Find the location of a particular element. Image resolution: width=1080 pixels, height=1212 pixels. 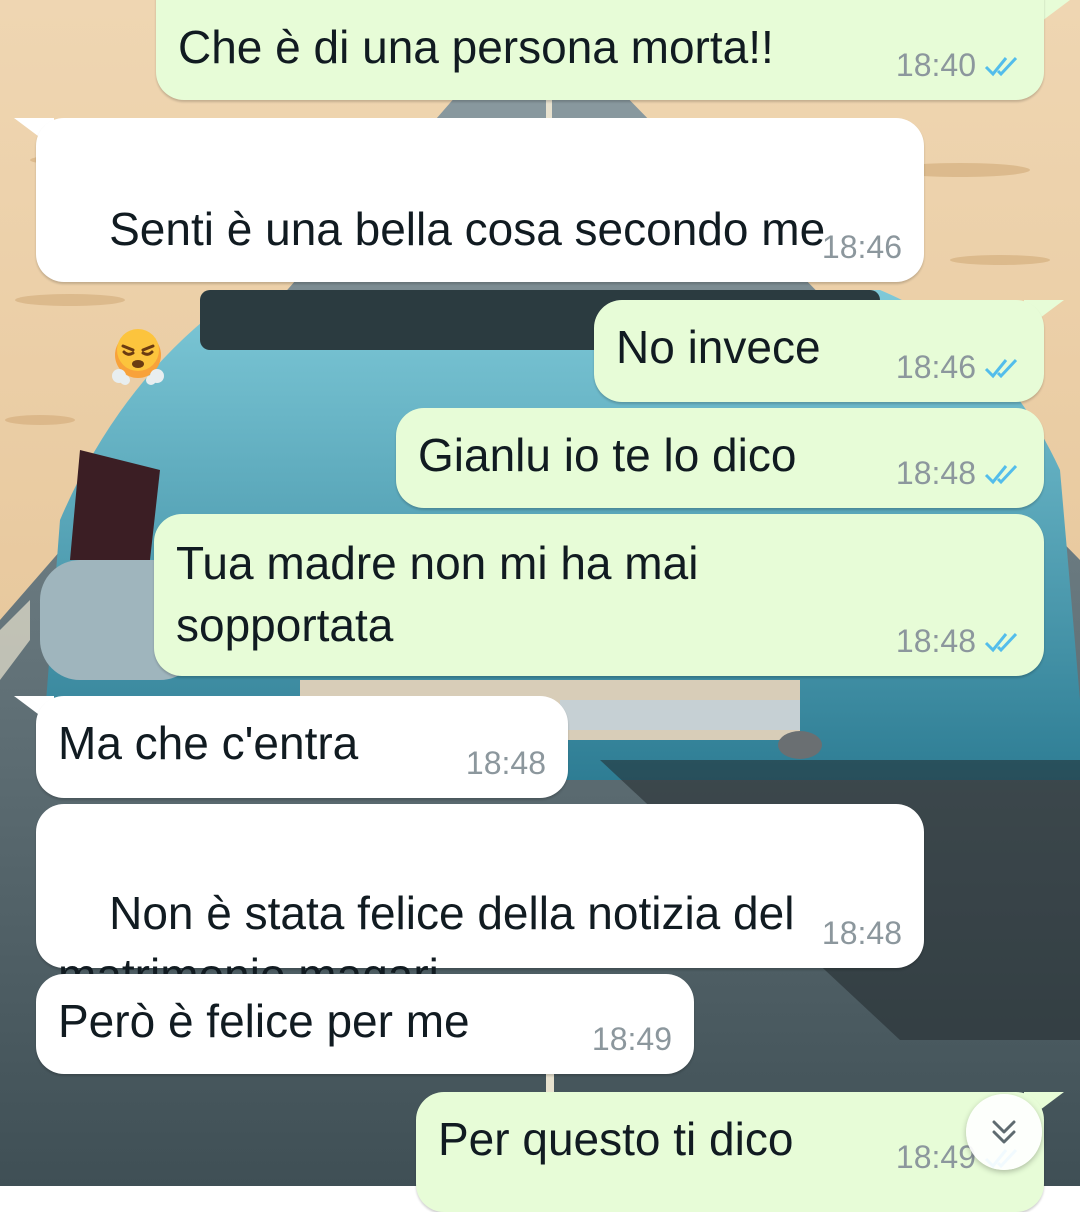

face-with-steam-from-nose-emoji-icon is located at coordinates (138, 356).